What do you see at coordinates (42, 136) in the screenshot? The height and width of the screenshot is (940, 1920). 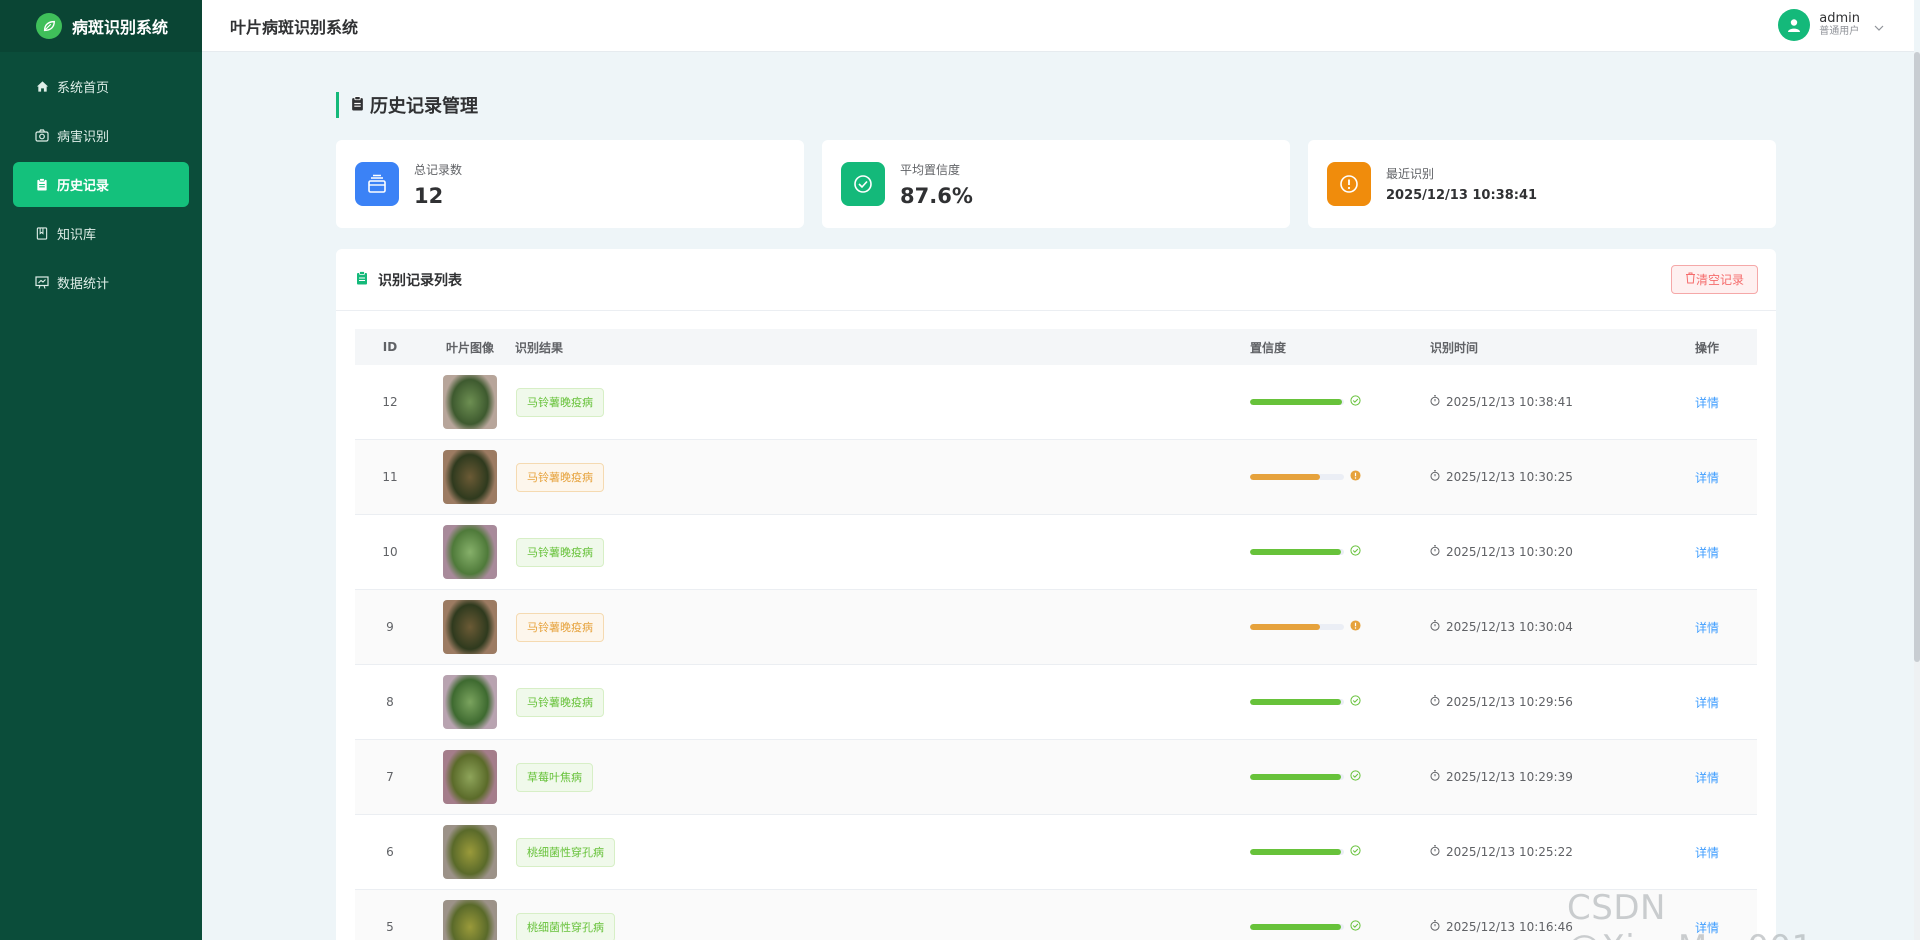 I see `camera-icon` at bounding box center [42, 136].